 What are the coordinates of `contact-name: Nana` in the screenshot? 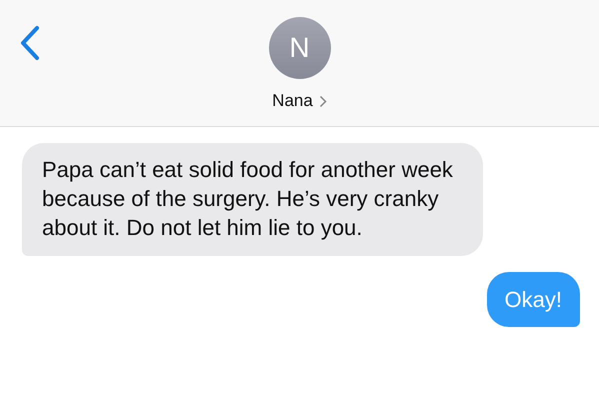 It's located at (299, 101).